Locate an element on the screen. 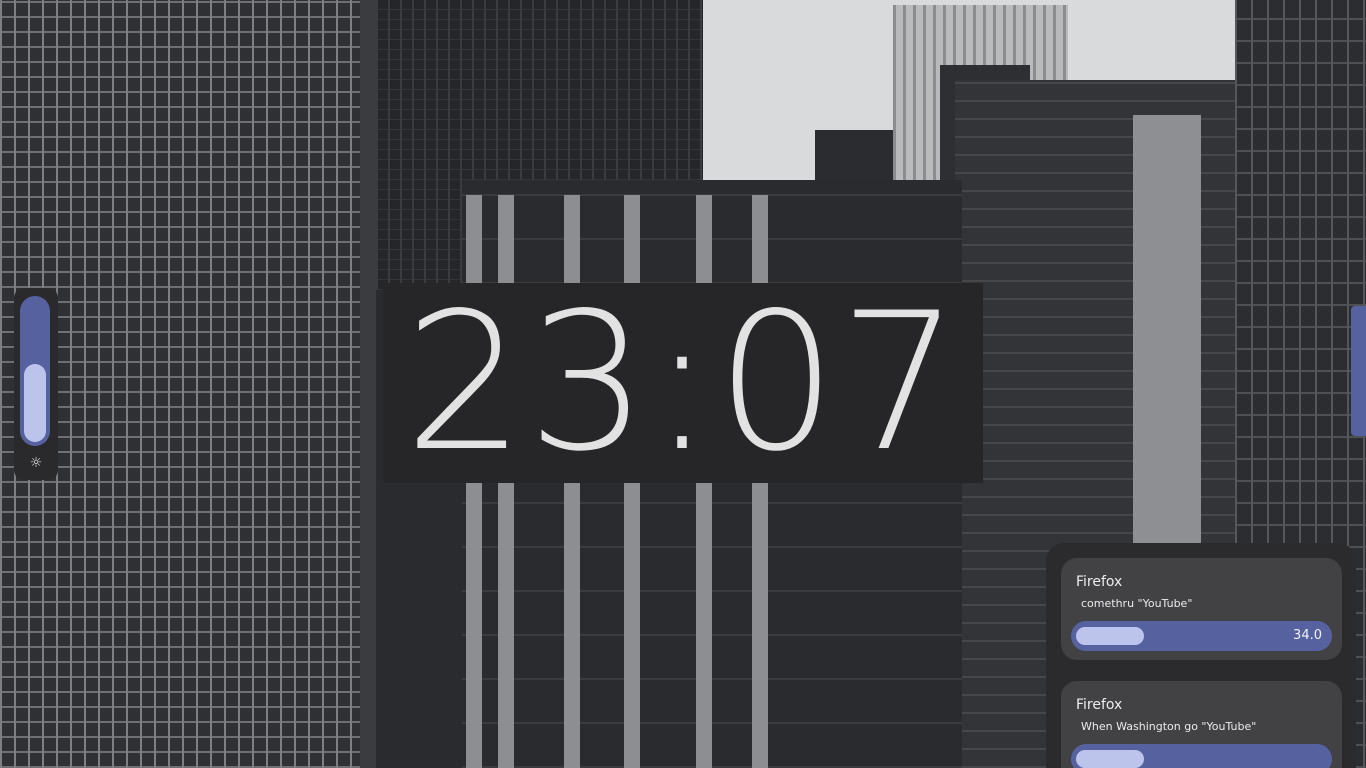  edge-indicator is located at coordinates (1358, 371).